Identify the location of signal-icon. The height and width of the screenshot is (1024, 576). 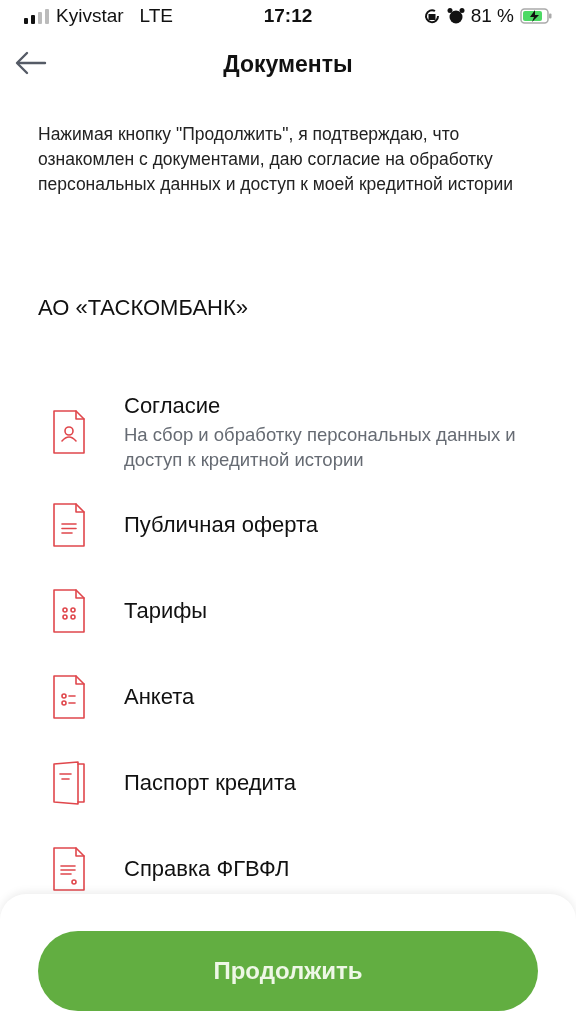
(37, 16).